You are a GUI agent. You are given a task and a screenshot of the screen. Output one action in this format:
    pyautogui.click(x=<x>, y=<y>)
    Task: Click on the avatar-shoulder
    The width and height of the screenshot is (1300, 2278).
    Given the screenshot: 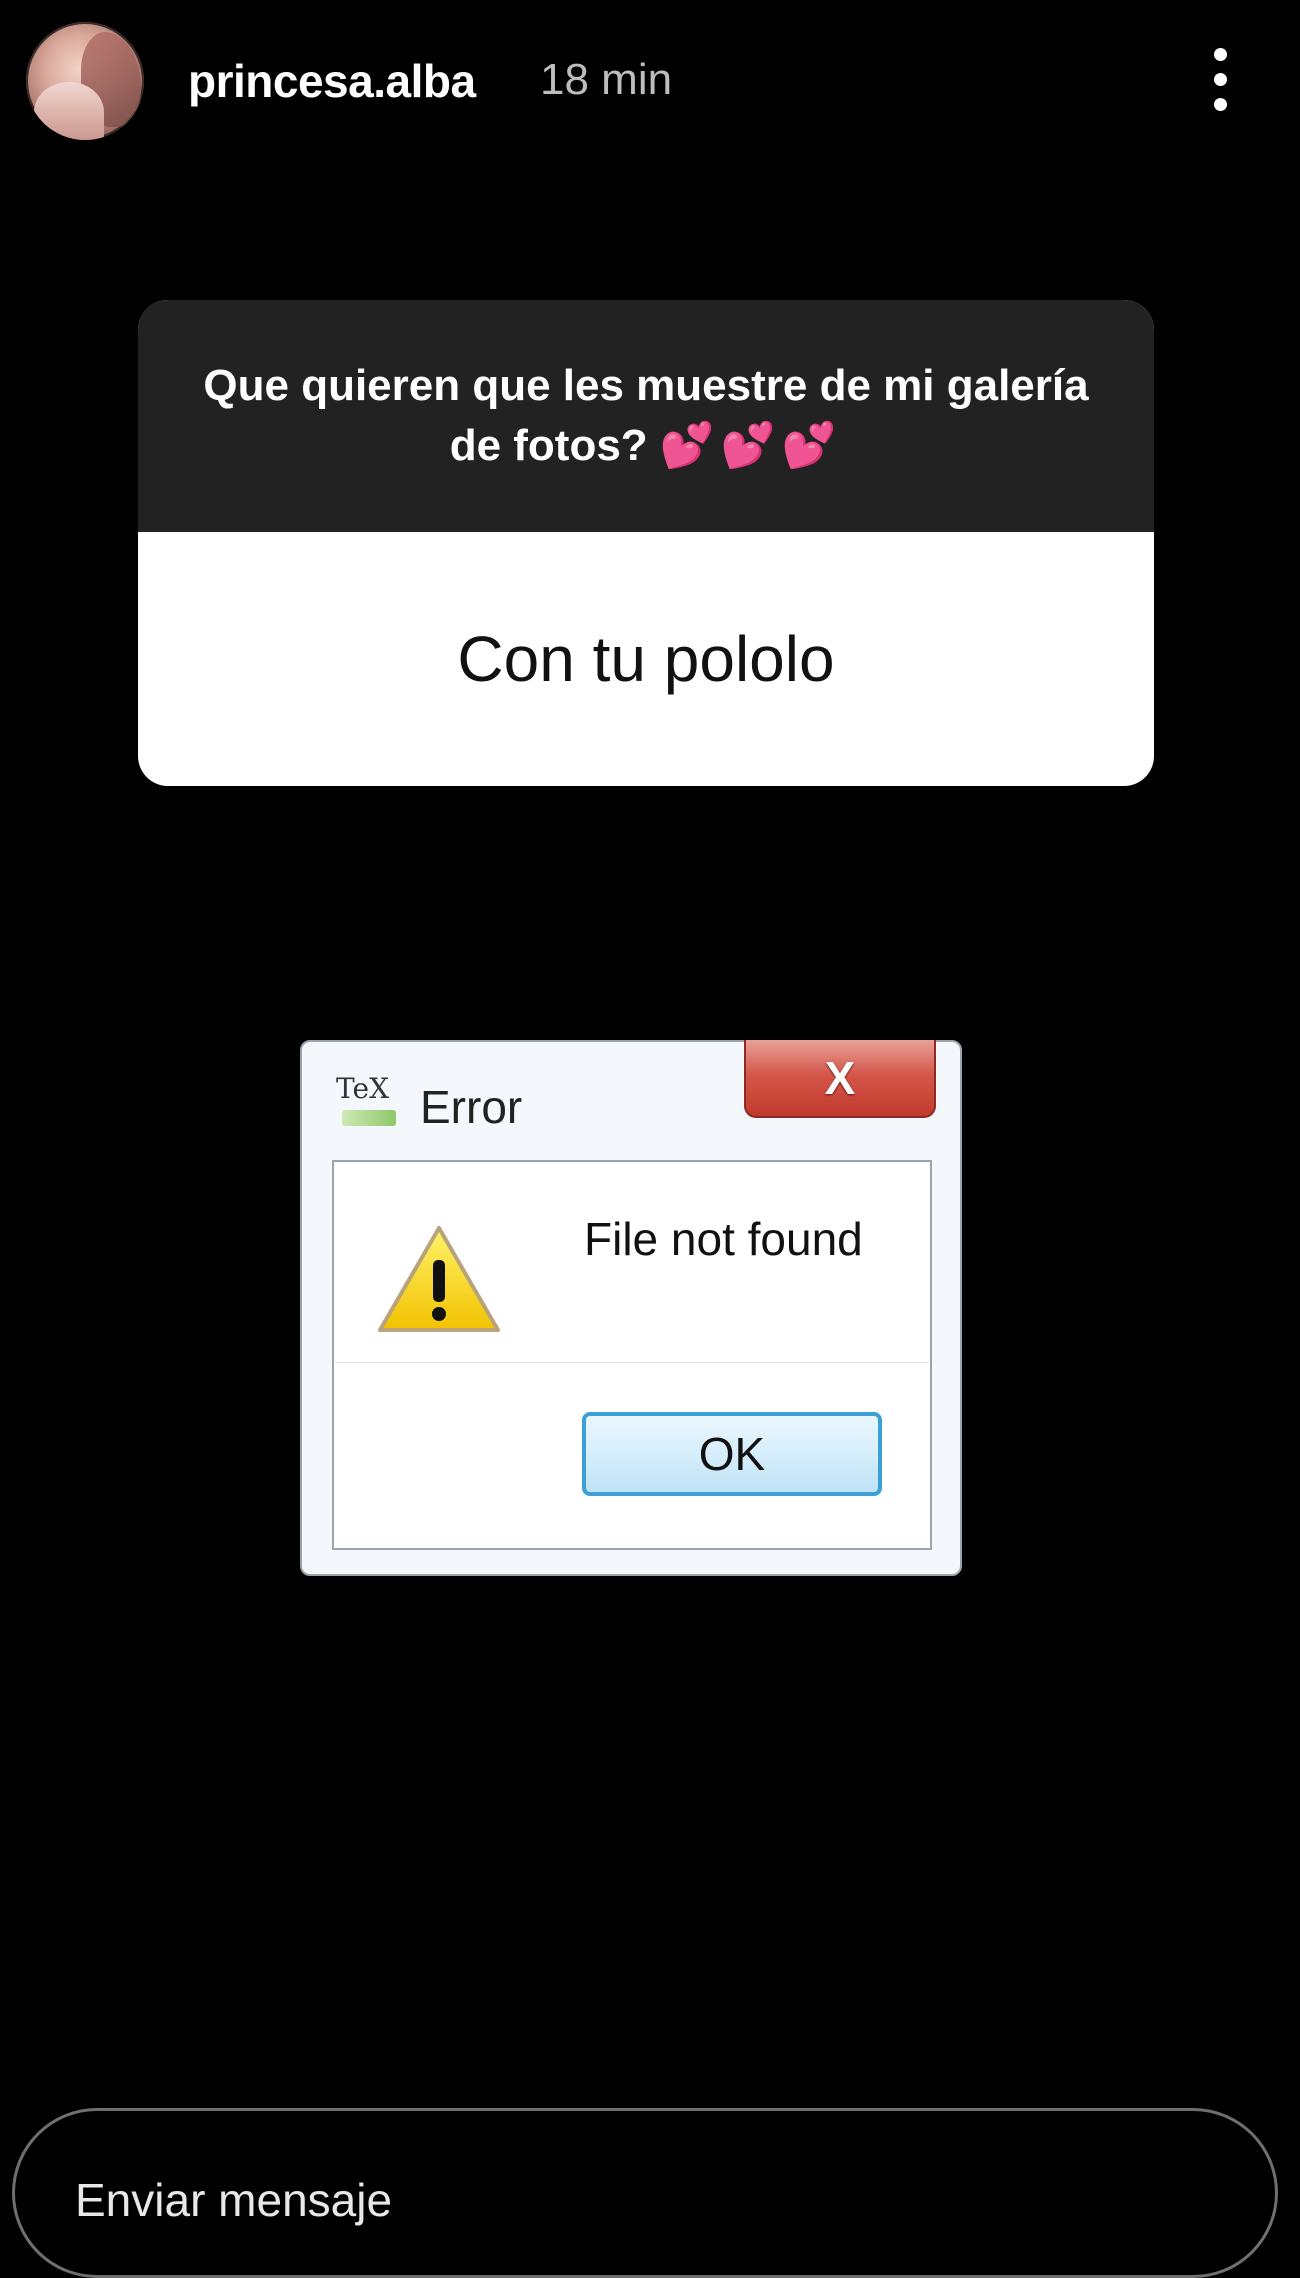 What is the action you would take?
    pyautogui.click(x=69, y=111)
    